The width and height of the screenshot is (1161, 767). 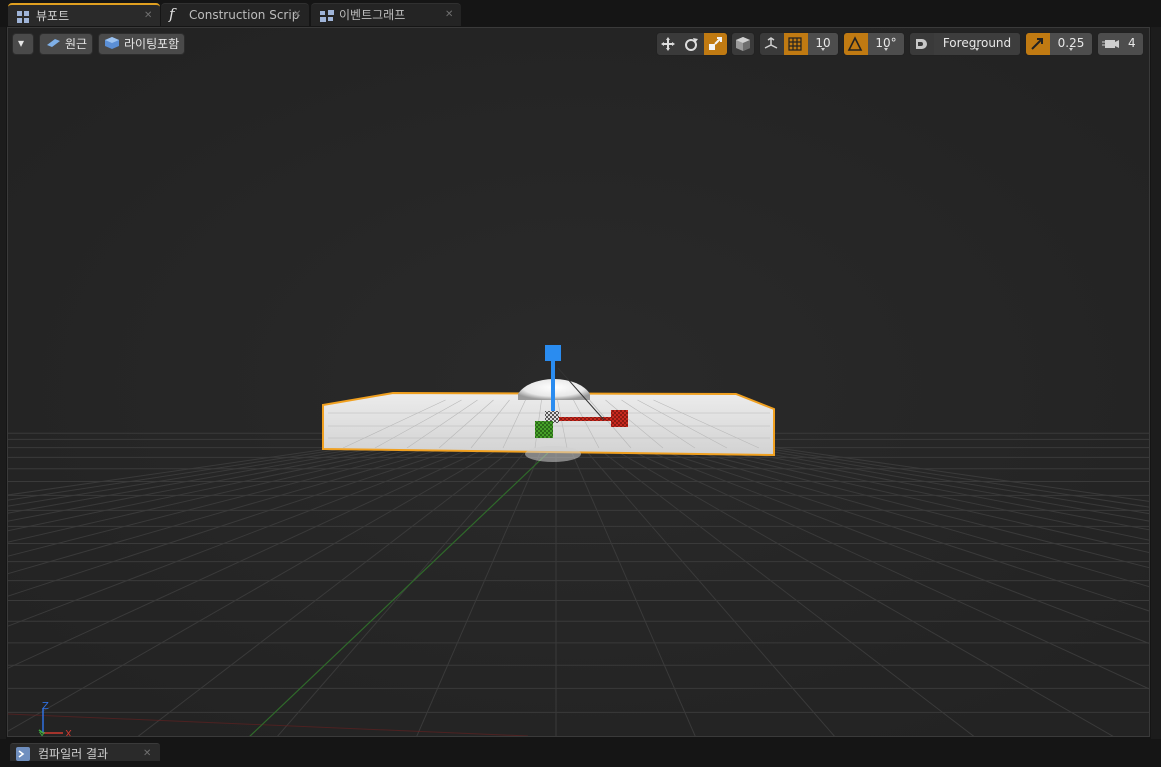 What do you see at coordinates (1132, 43) in the screenshot?
I see `camera-speed-value: 4` at bounding box center [1132, 43].